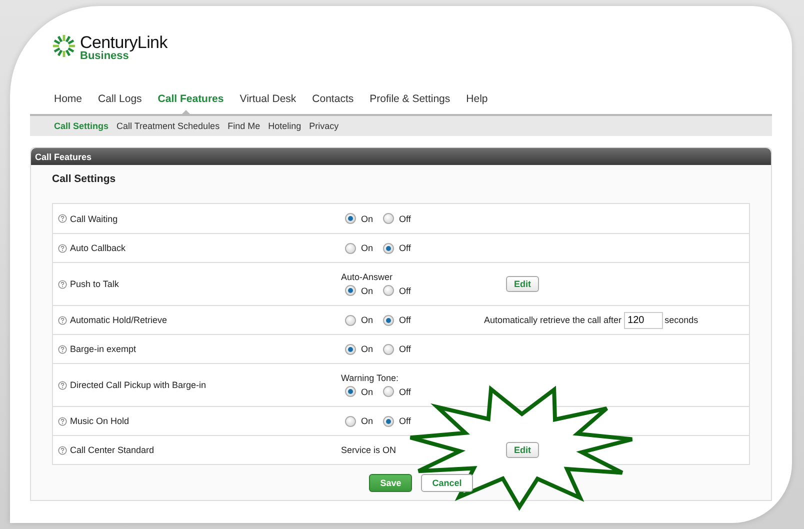 The height and width of the screenshot is (529, 804). Describe the element at coordinates (447, 483) in the screenshot. I see `cancel-button: Cancel` at that location.